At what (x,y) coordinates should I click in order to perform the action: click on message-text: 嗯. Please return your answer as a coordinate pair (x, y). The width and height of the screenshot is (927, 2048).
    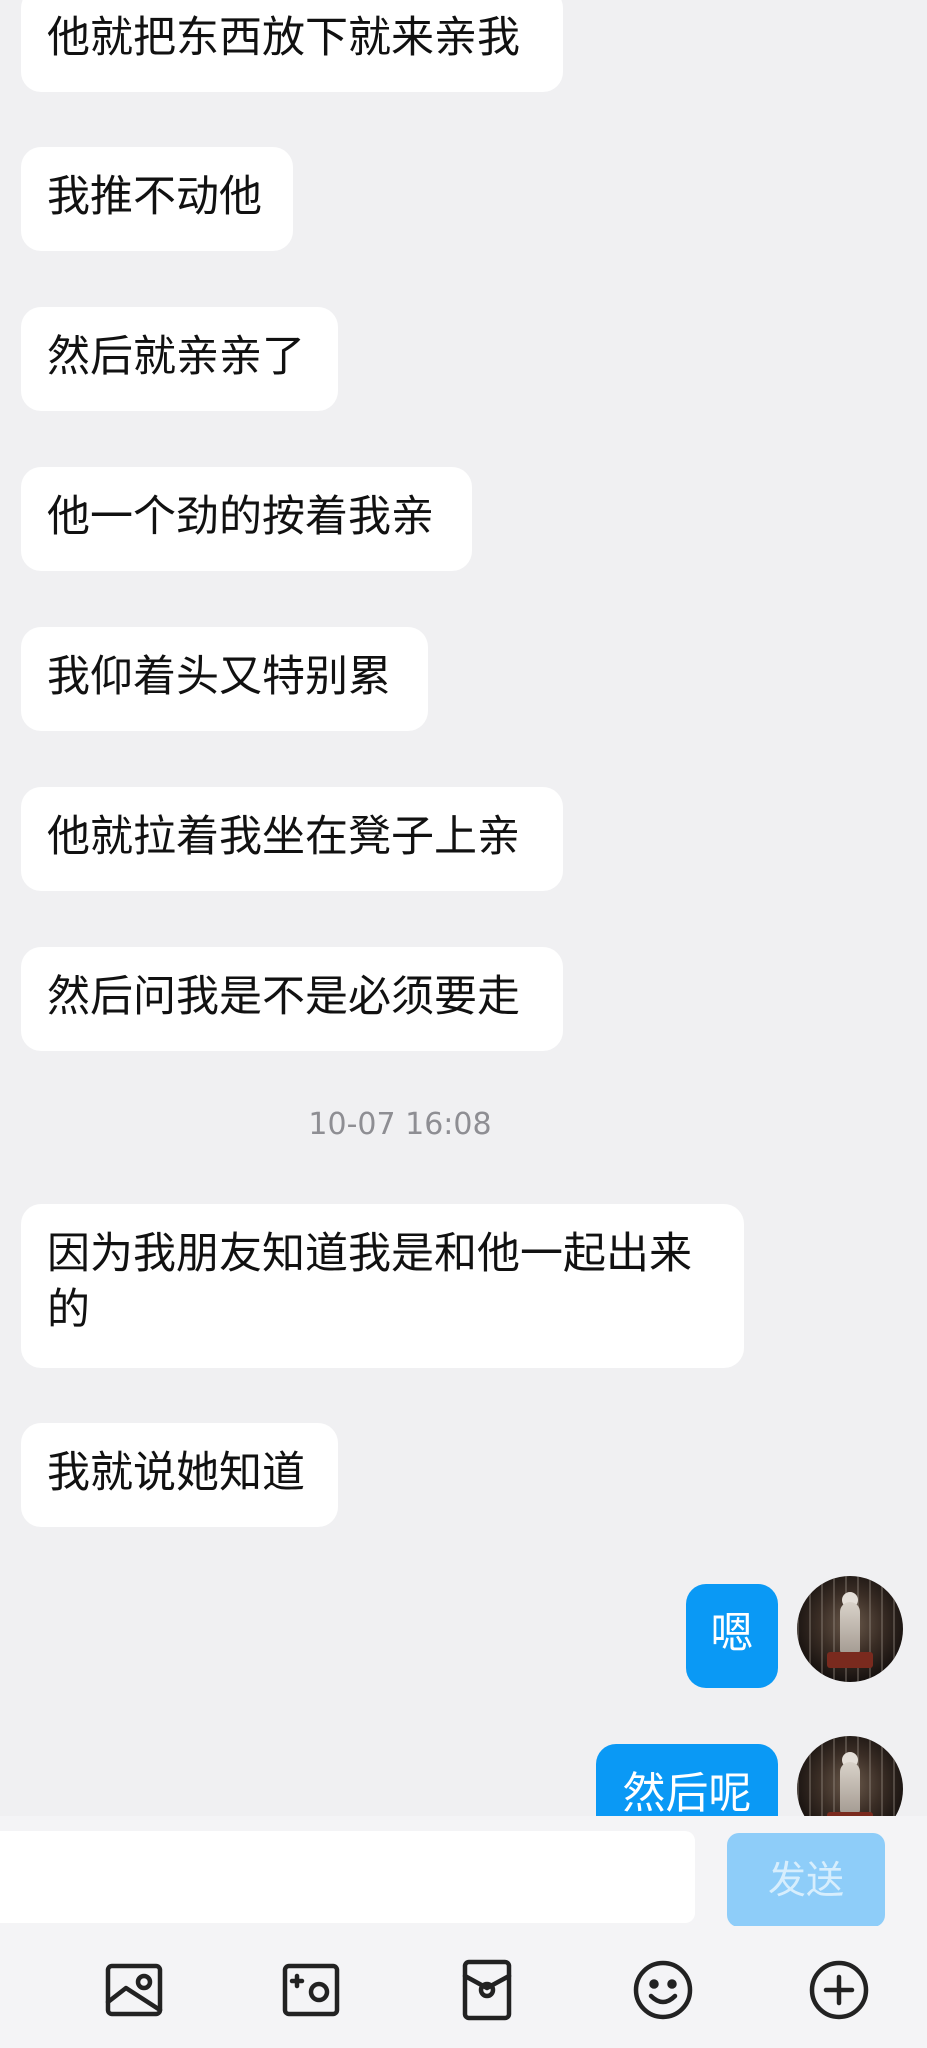
    Looking at the image, I should click on (732, 1634).